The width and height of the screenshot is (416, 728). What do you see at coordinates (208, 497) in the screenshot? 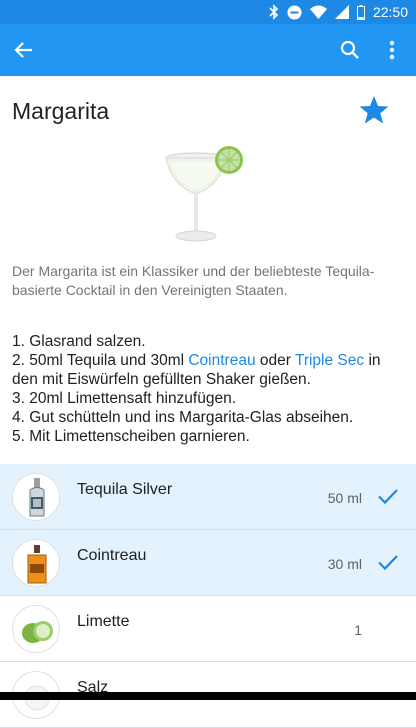
I see `ingredient-row-tequila-silver: Tequila Silver 50 ml` at bounding box center [208, 497].